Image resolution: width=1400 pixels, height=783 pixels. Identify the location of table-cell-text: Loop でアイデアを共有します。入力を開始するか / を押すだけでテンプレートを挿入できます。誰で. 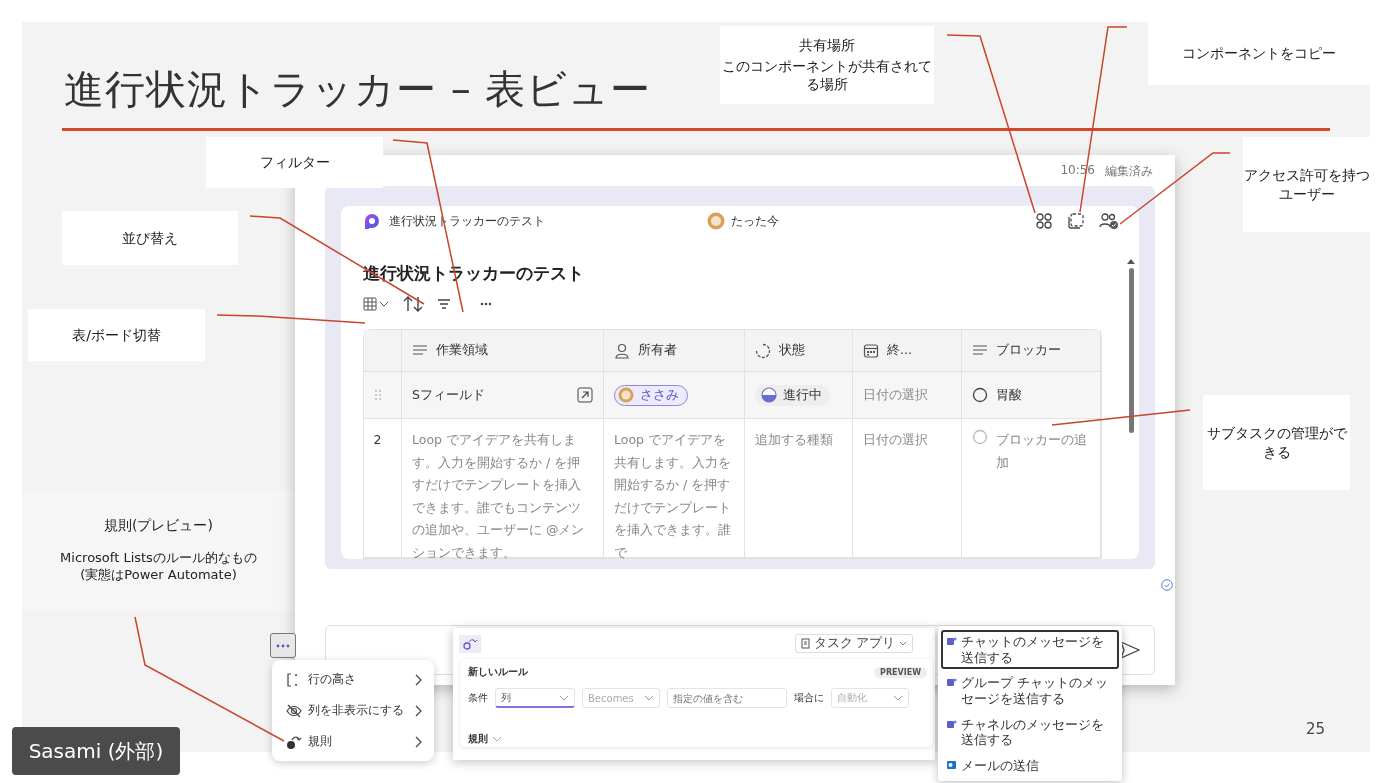
(673, 495).